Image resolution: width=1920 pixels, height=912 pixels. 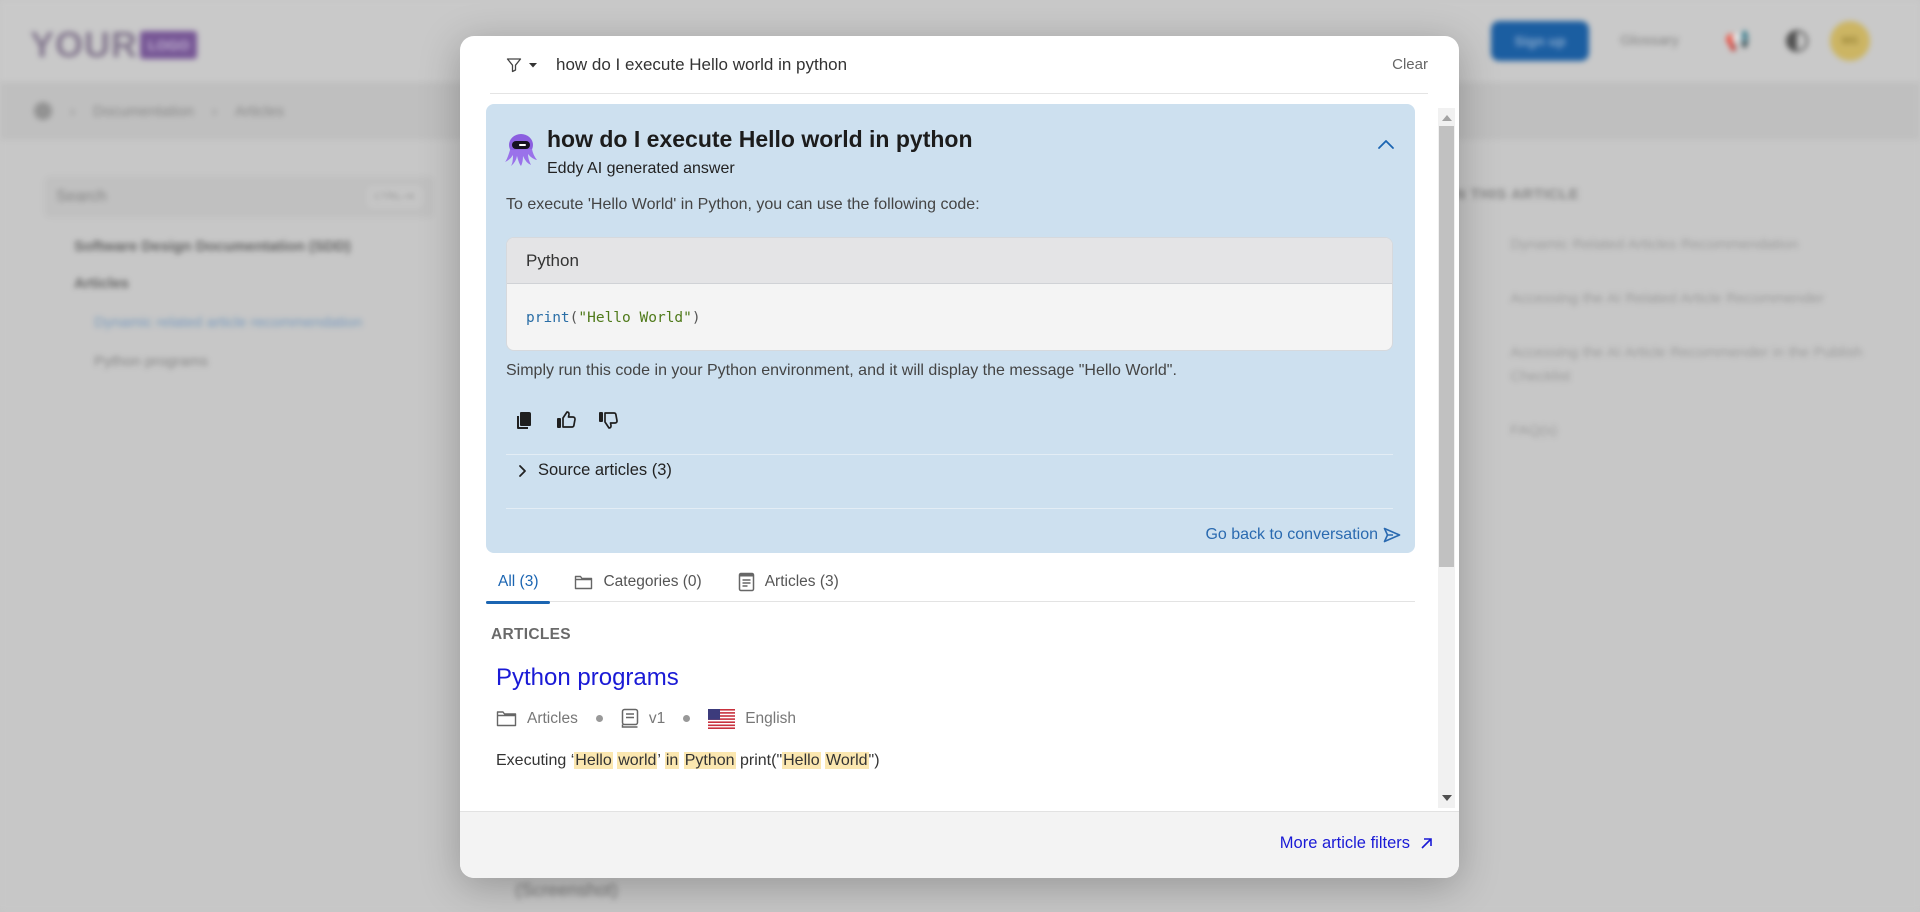 I want to click on tab-label: Categories (0), so click(x=652, y=581).